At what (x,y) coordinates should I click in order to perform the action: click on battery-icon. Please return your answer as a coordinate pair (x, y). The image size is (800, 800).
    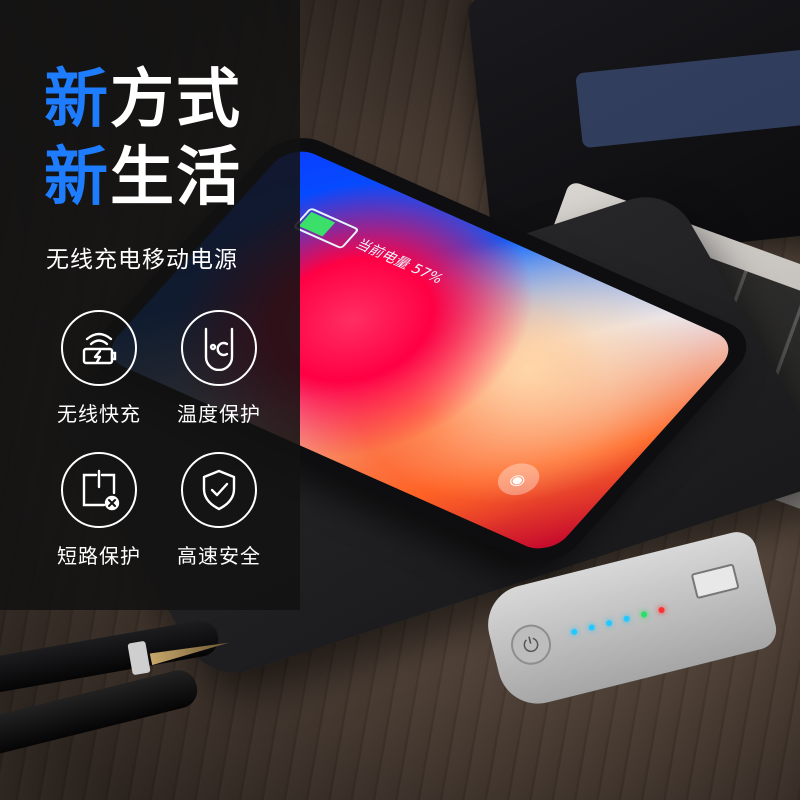
    Looking at the image, I should click on (326, 228).